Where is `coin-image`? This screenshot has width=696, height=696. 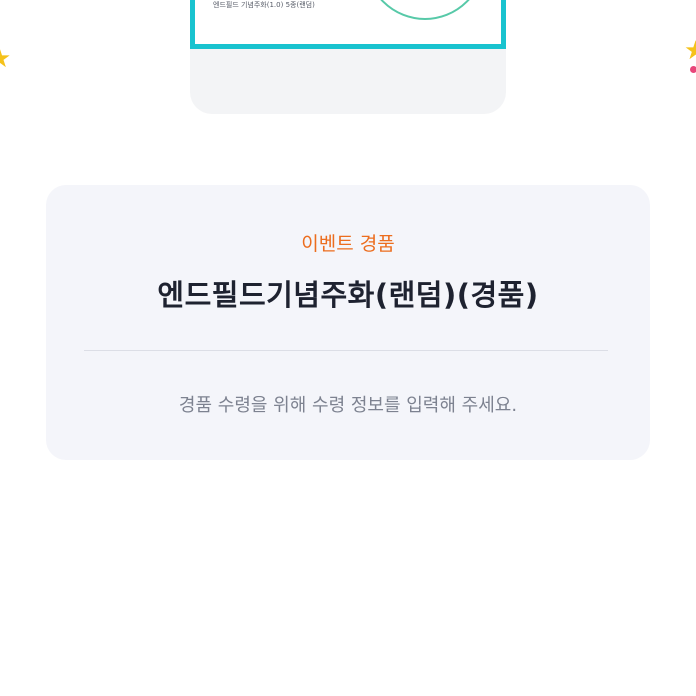
coin-image is located at coordinates (425, 10).